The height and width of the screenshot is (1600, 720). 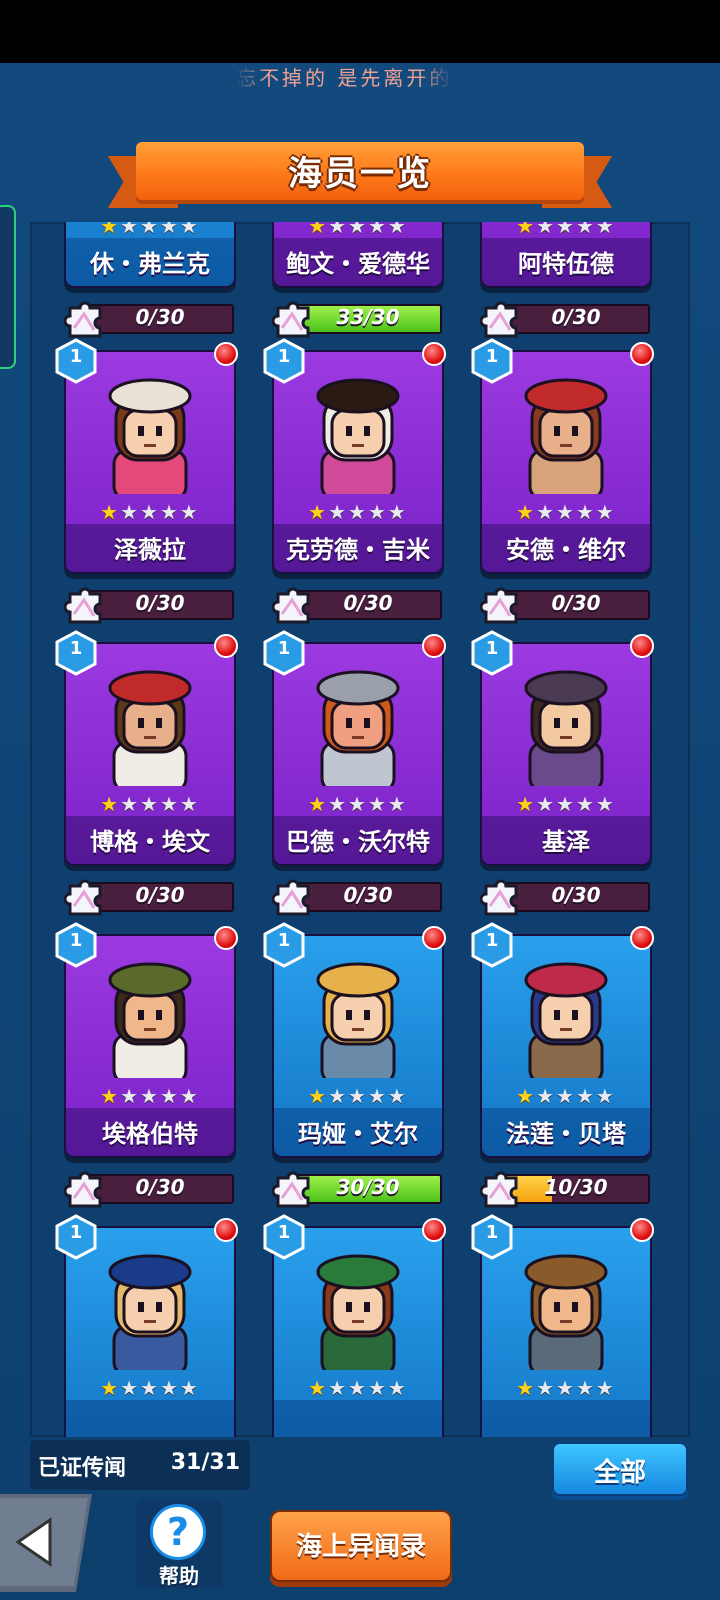 I want to click on help-label: 帮助, so click(x=179, y=1576).